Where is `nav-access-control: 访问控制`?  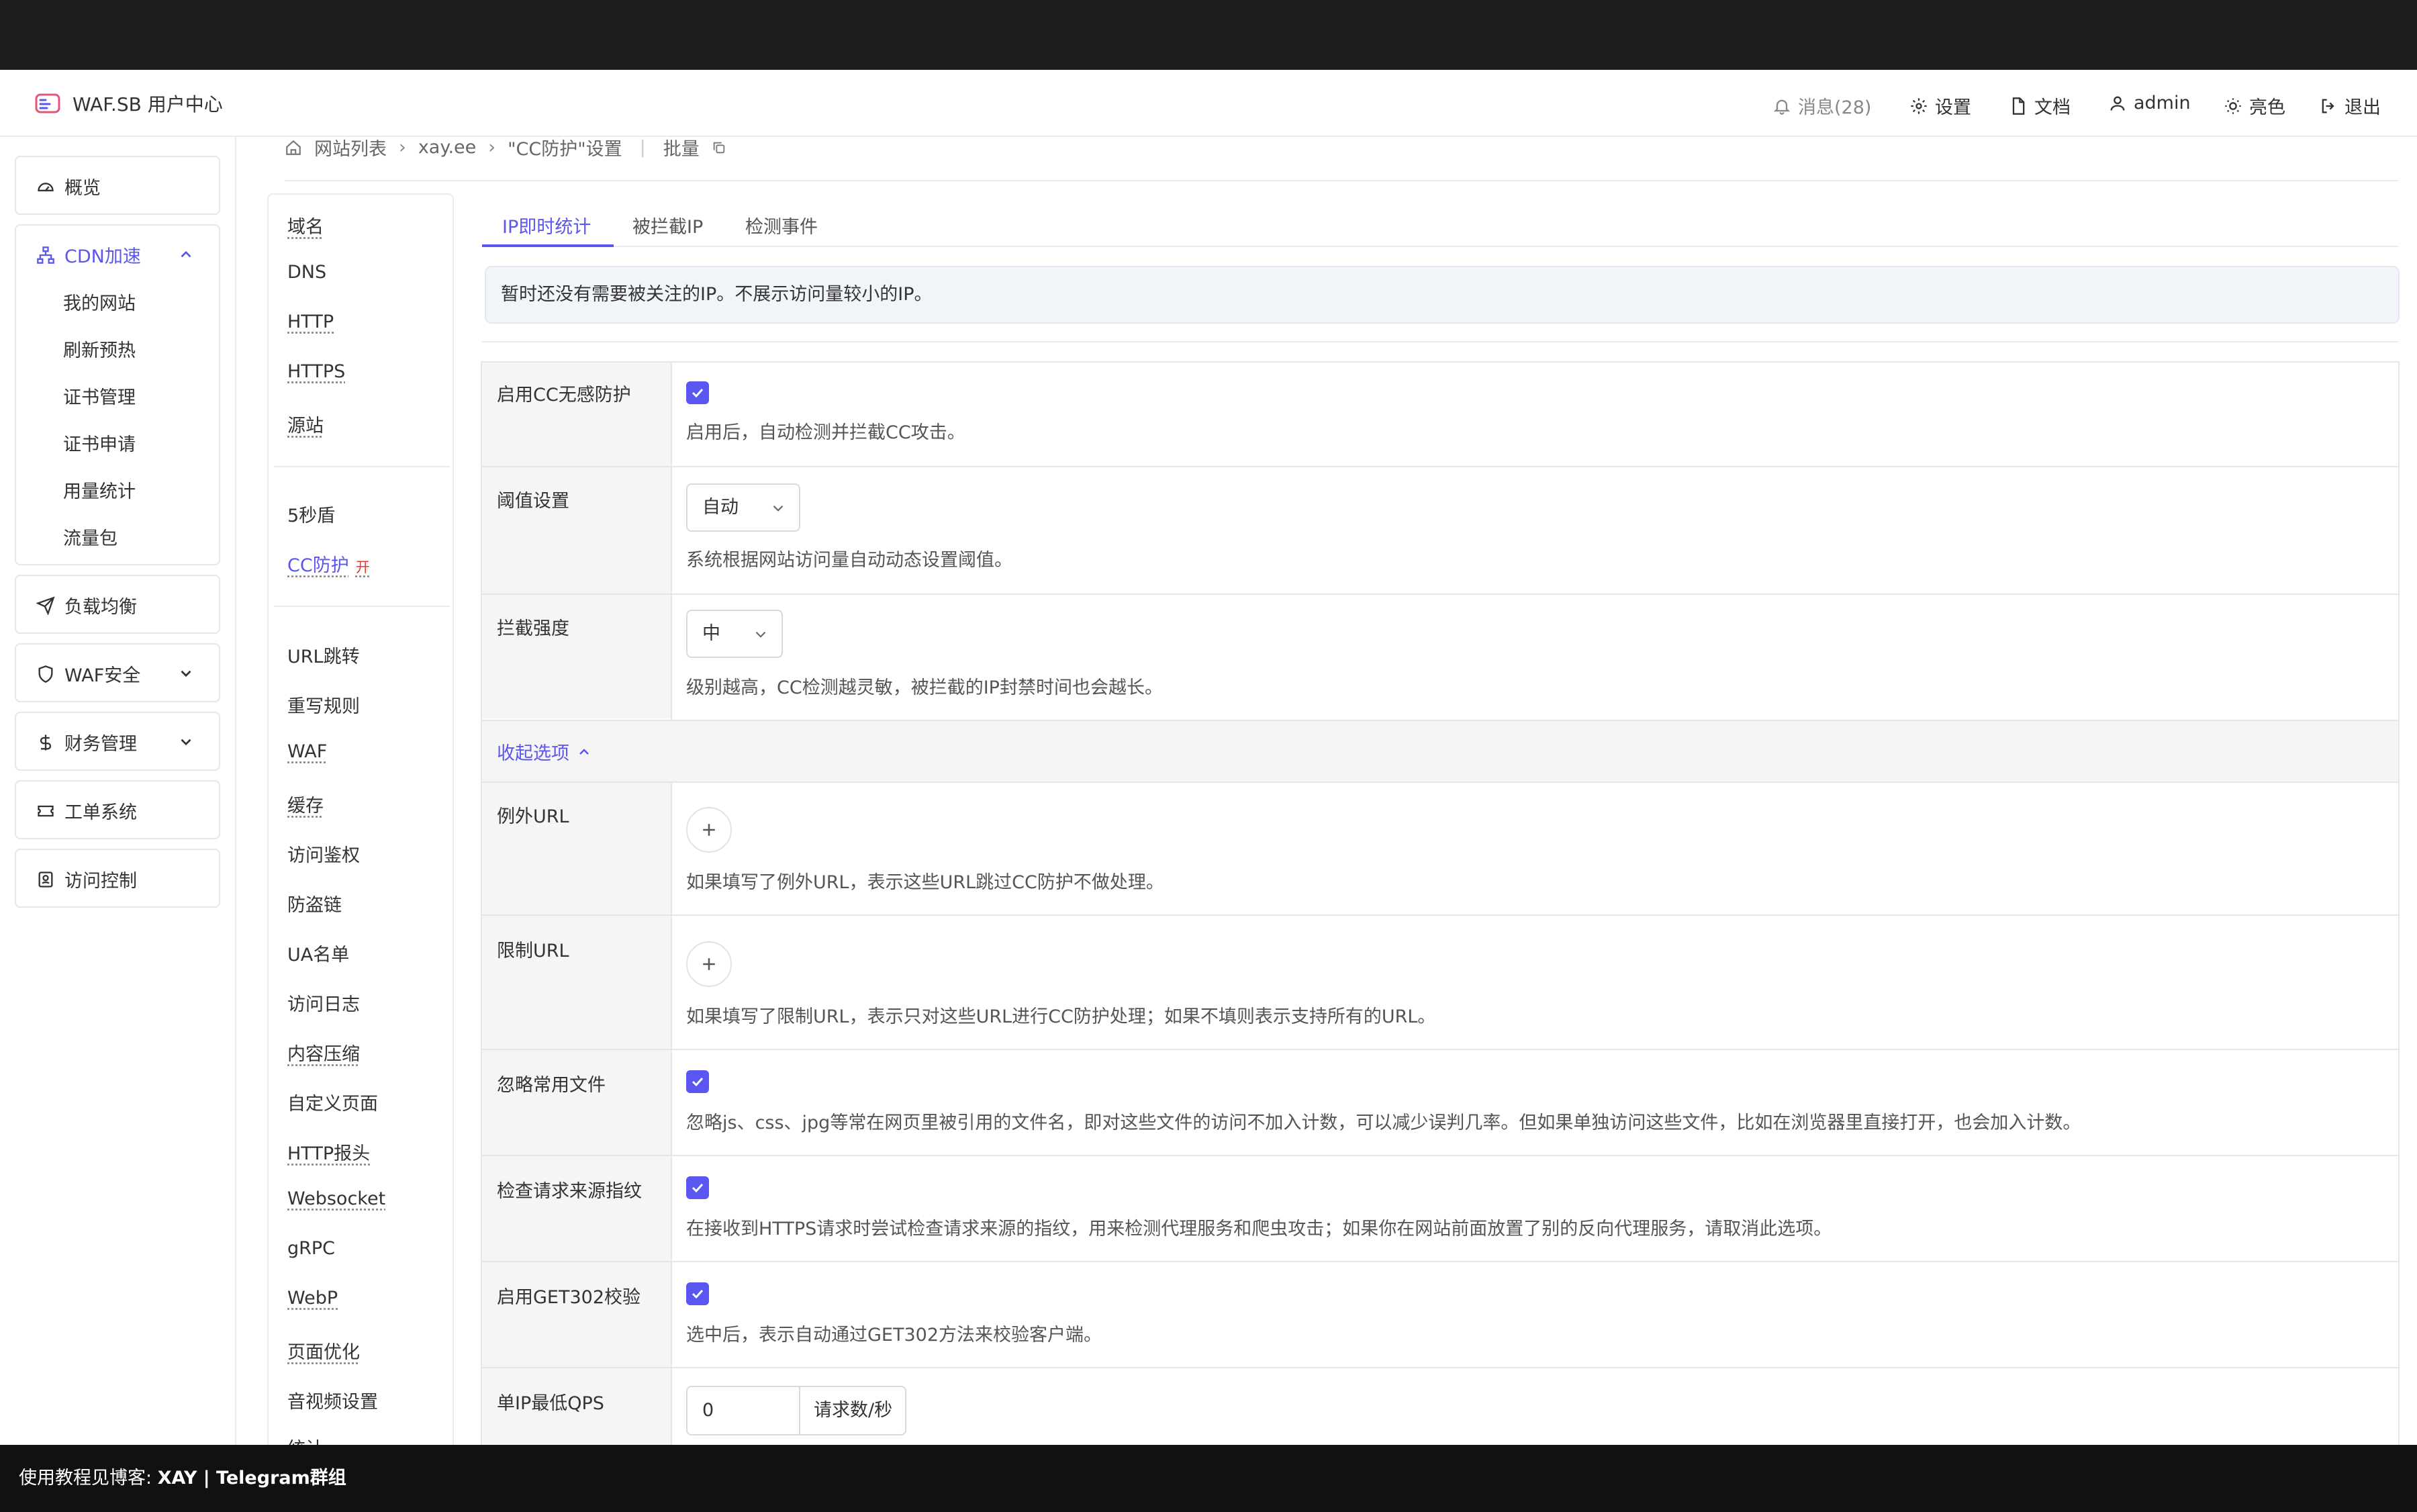
nav-access-control: 访问控制 is located at coordinates (117, 878).